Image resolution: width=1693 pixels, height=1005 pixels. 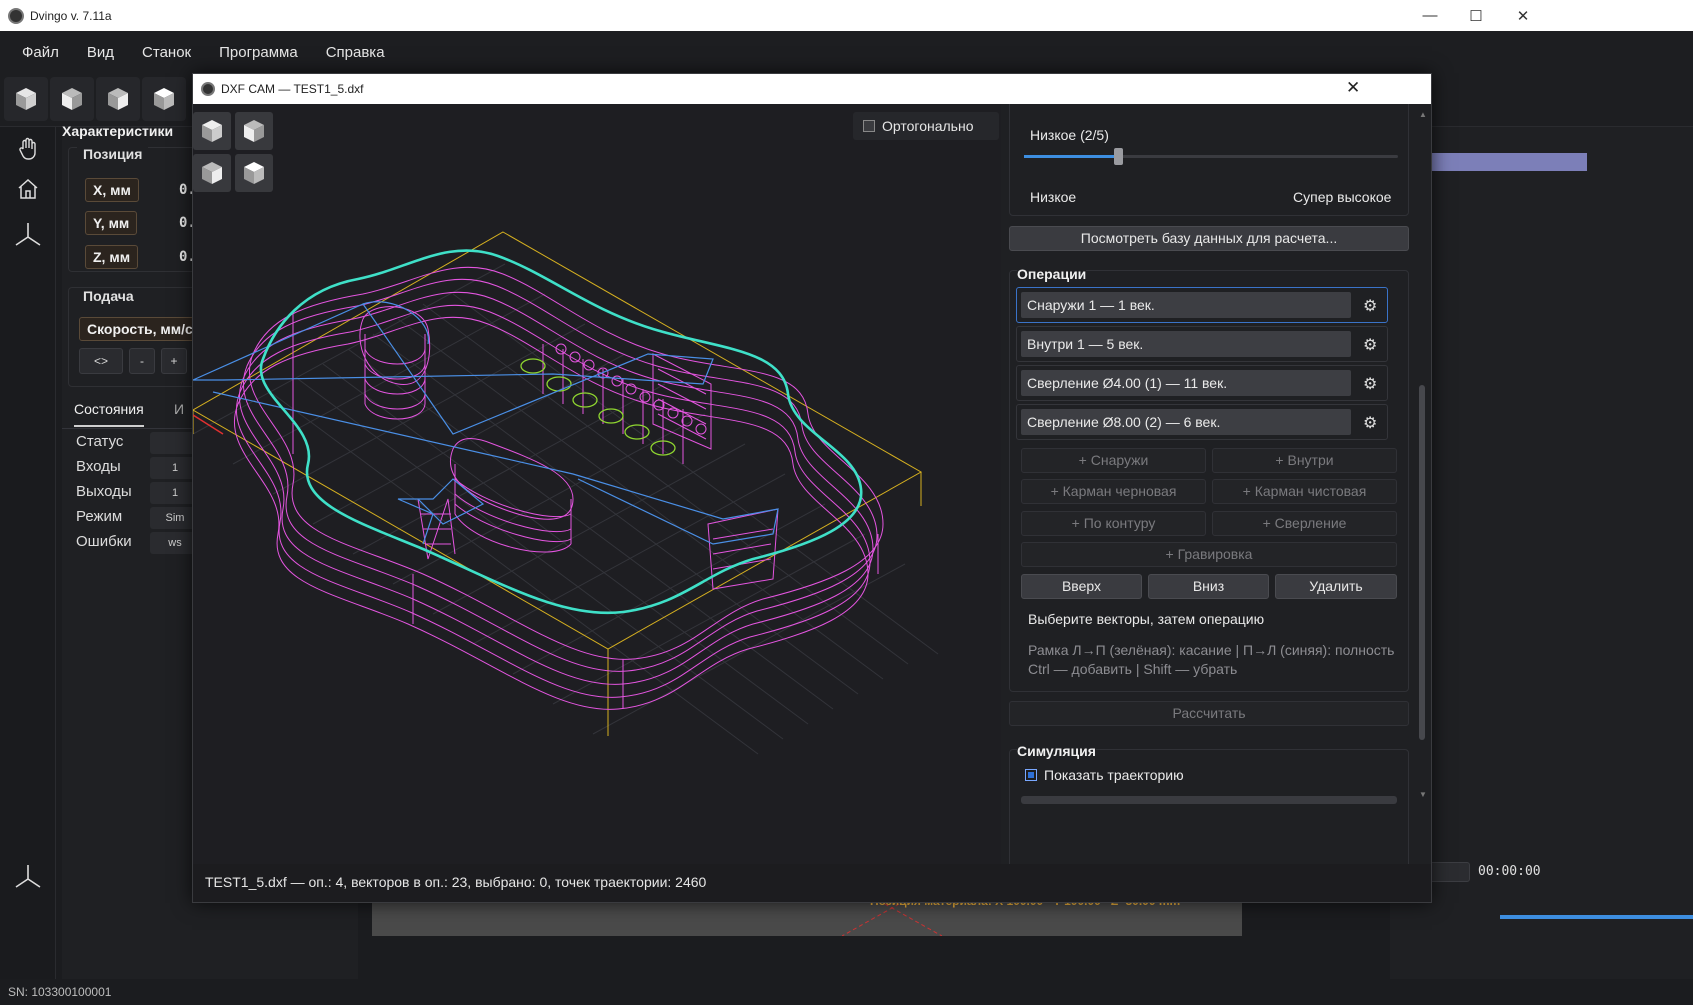 What do you see at coordinates (1304, 460) in the screenshot?
I see `add-inside-button: + Внутри` at bounding box center [1304, 460].